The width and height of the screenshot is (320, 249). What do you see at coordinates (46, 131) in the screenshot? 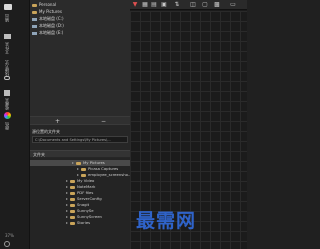
I see `source-folder-title: 源位置的文件夹` at bounding box center [46, 131].